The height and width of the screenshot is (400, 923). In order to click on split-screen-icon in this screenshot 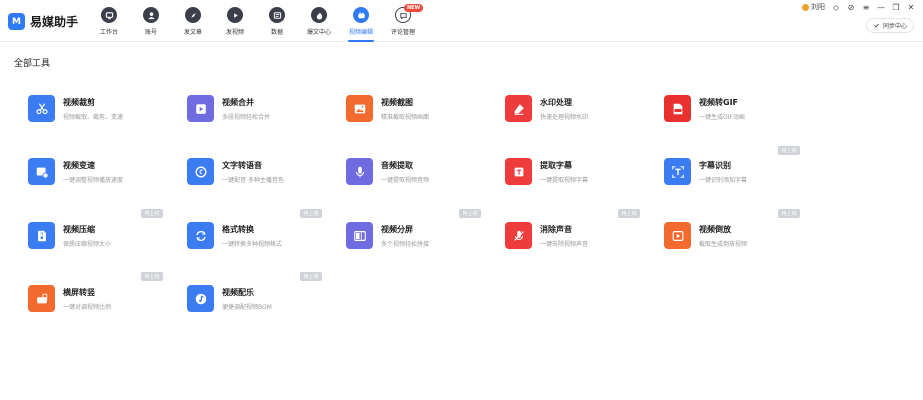, I will do `click(359, 235)`.